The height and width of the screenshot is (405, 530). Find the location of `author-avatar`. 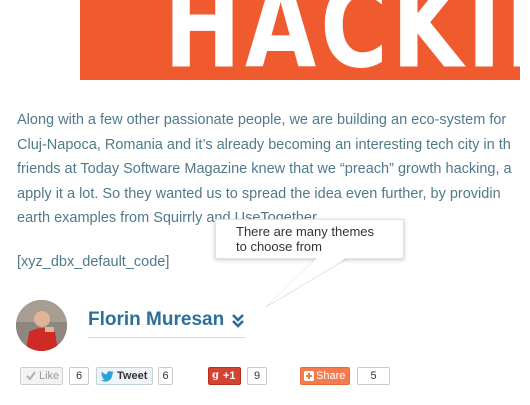

author-avatar is located at coordinates (41, 325).